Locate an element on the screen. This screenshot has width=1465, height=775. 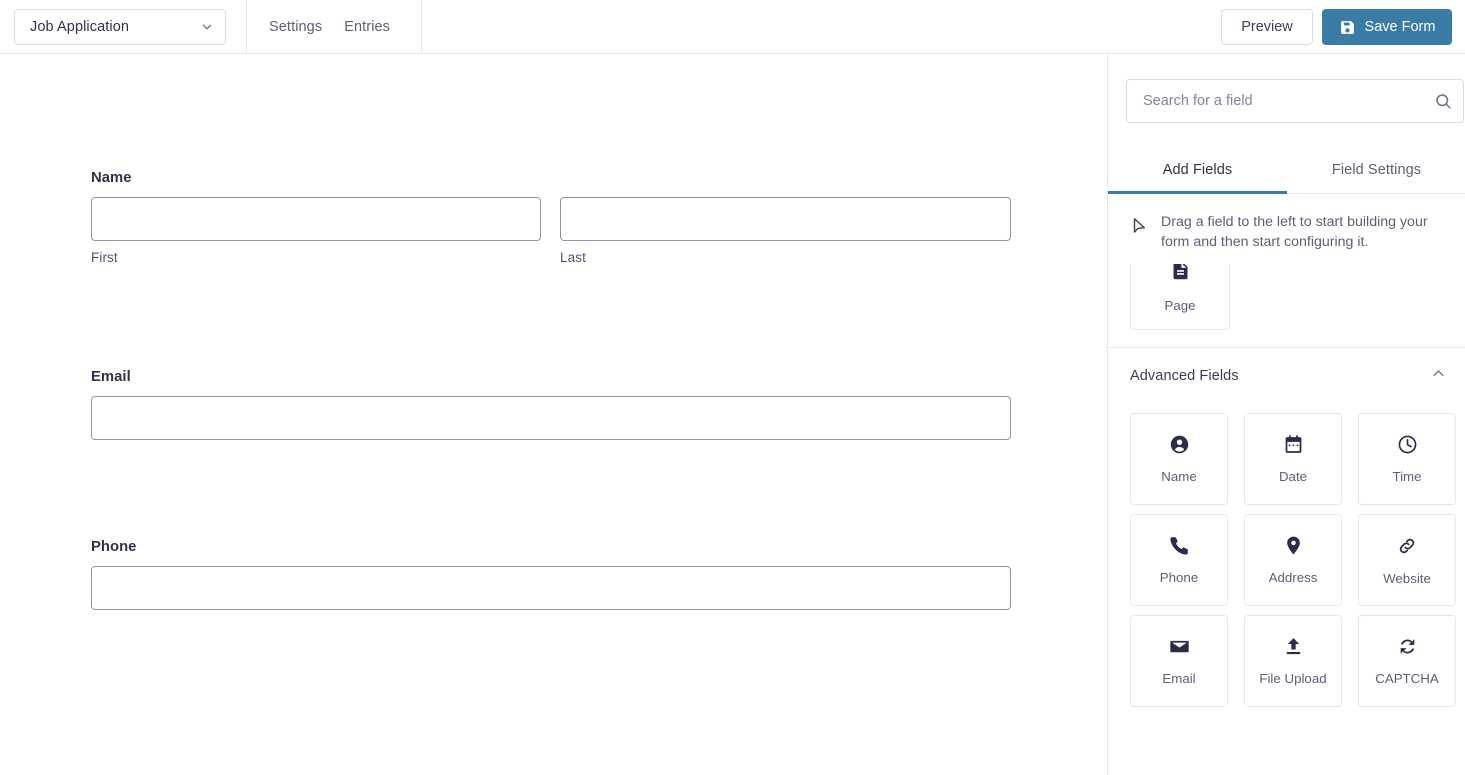
field-label: Phone is located at coordinates (114, 547).